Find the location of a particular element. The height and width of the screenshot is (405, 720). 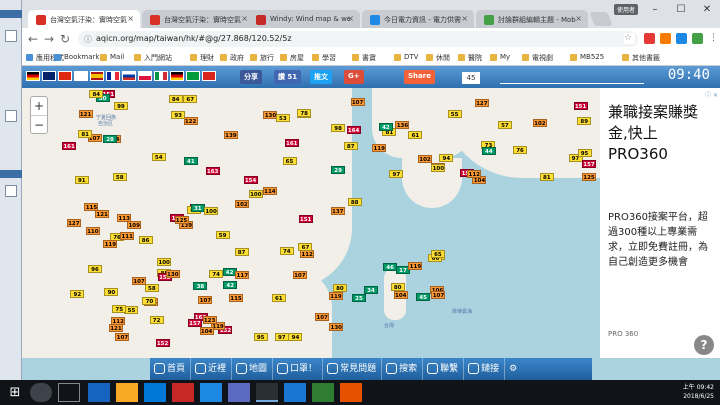

aqi-station-marker: 61 is located at coordinates (278, 297).